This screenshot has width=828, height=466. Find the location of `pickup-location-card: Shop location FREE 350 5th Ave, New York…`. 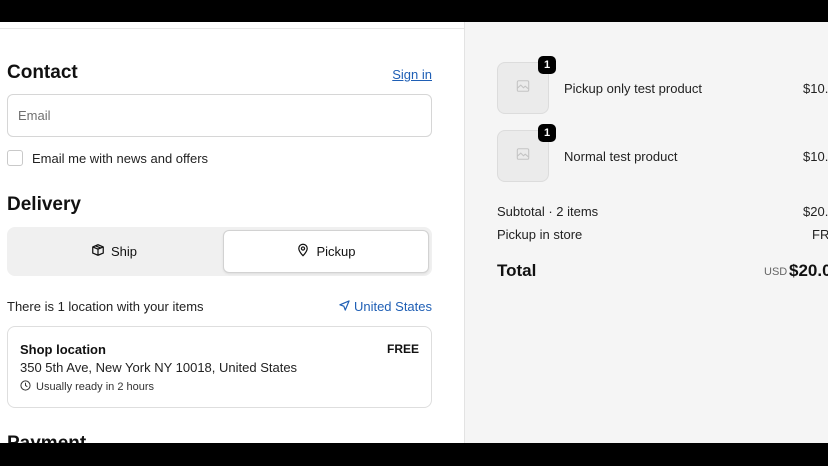

pickup-location-card: Shop location FREE 350 5th Ave, New York… is located at coordinates (219, 367).